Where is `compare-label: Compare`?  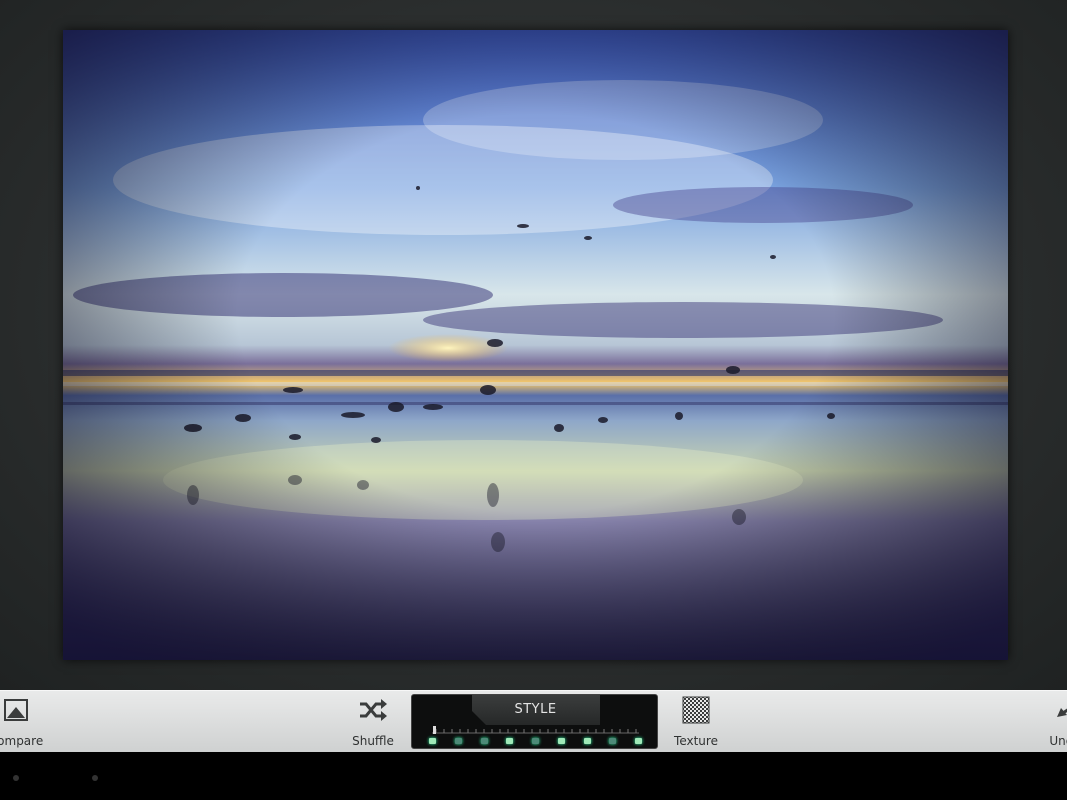 compare-label: Compare is located at coordinates (22, 741).